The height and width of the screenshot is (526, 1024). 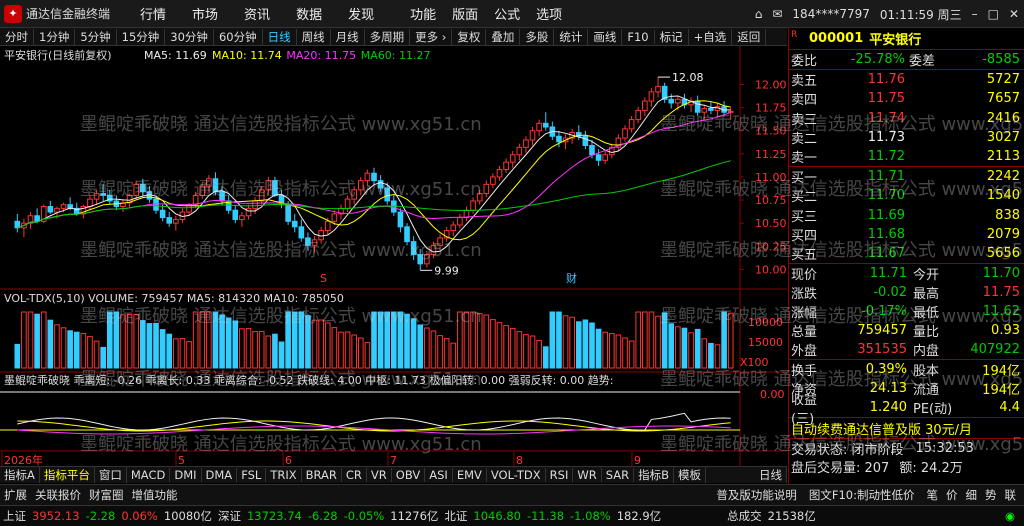 I want to click on indicator-tab-14: VOL-TDX, so click(x=516, y=475).